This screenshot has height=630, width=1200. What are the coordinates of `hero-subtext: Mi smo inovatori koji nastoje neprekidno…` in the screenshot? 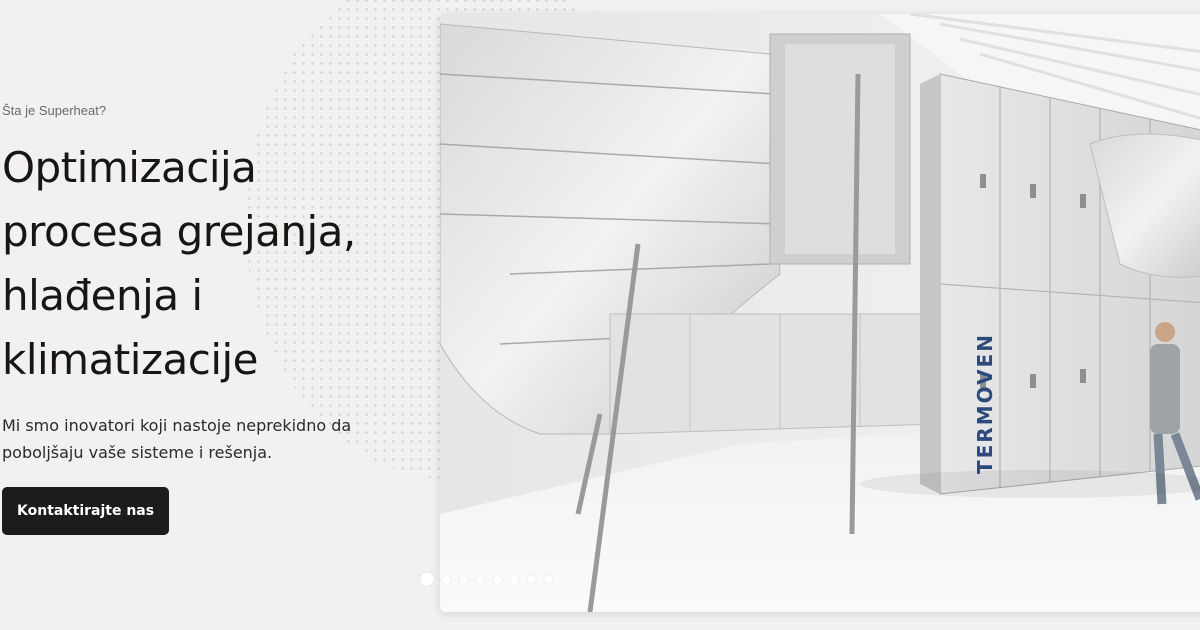 It's located at (212, 439).